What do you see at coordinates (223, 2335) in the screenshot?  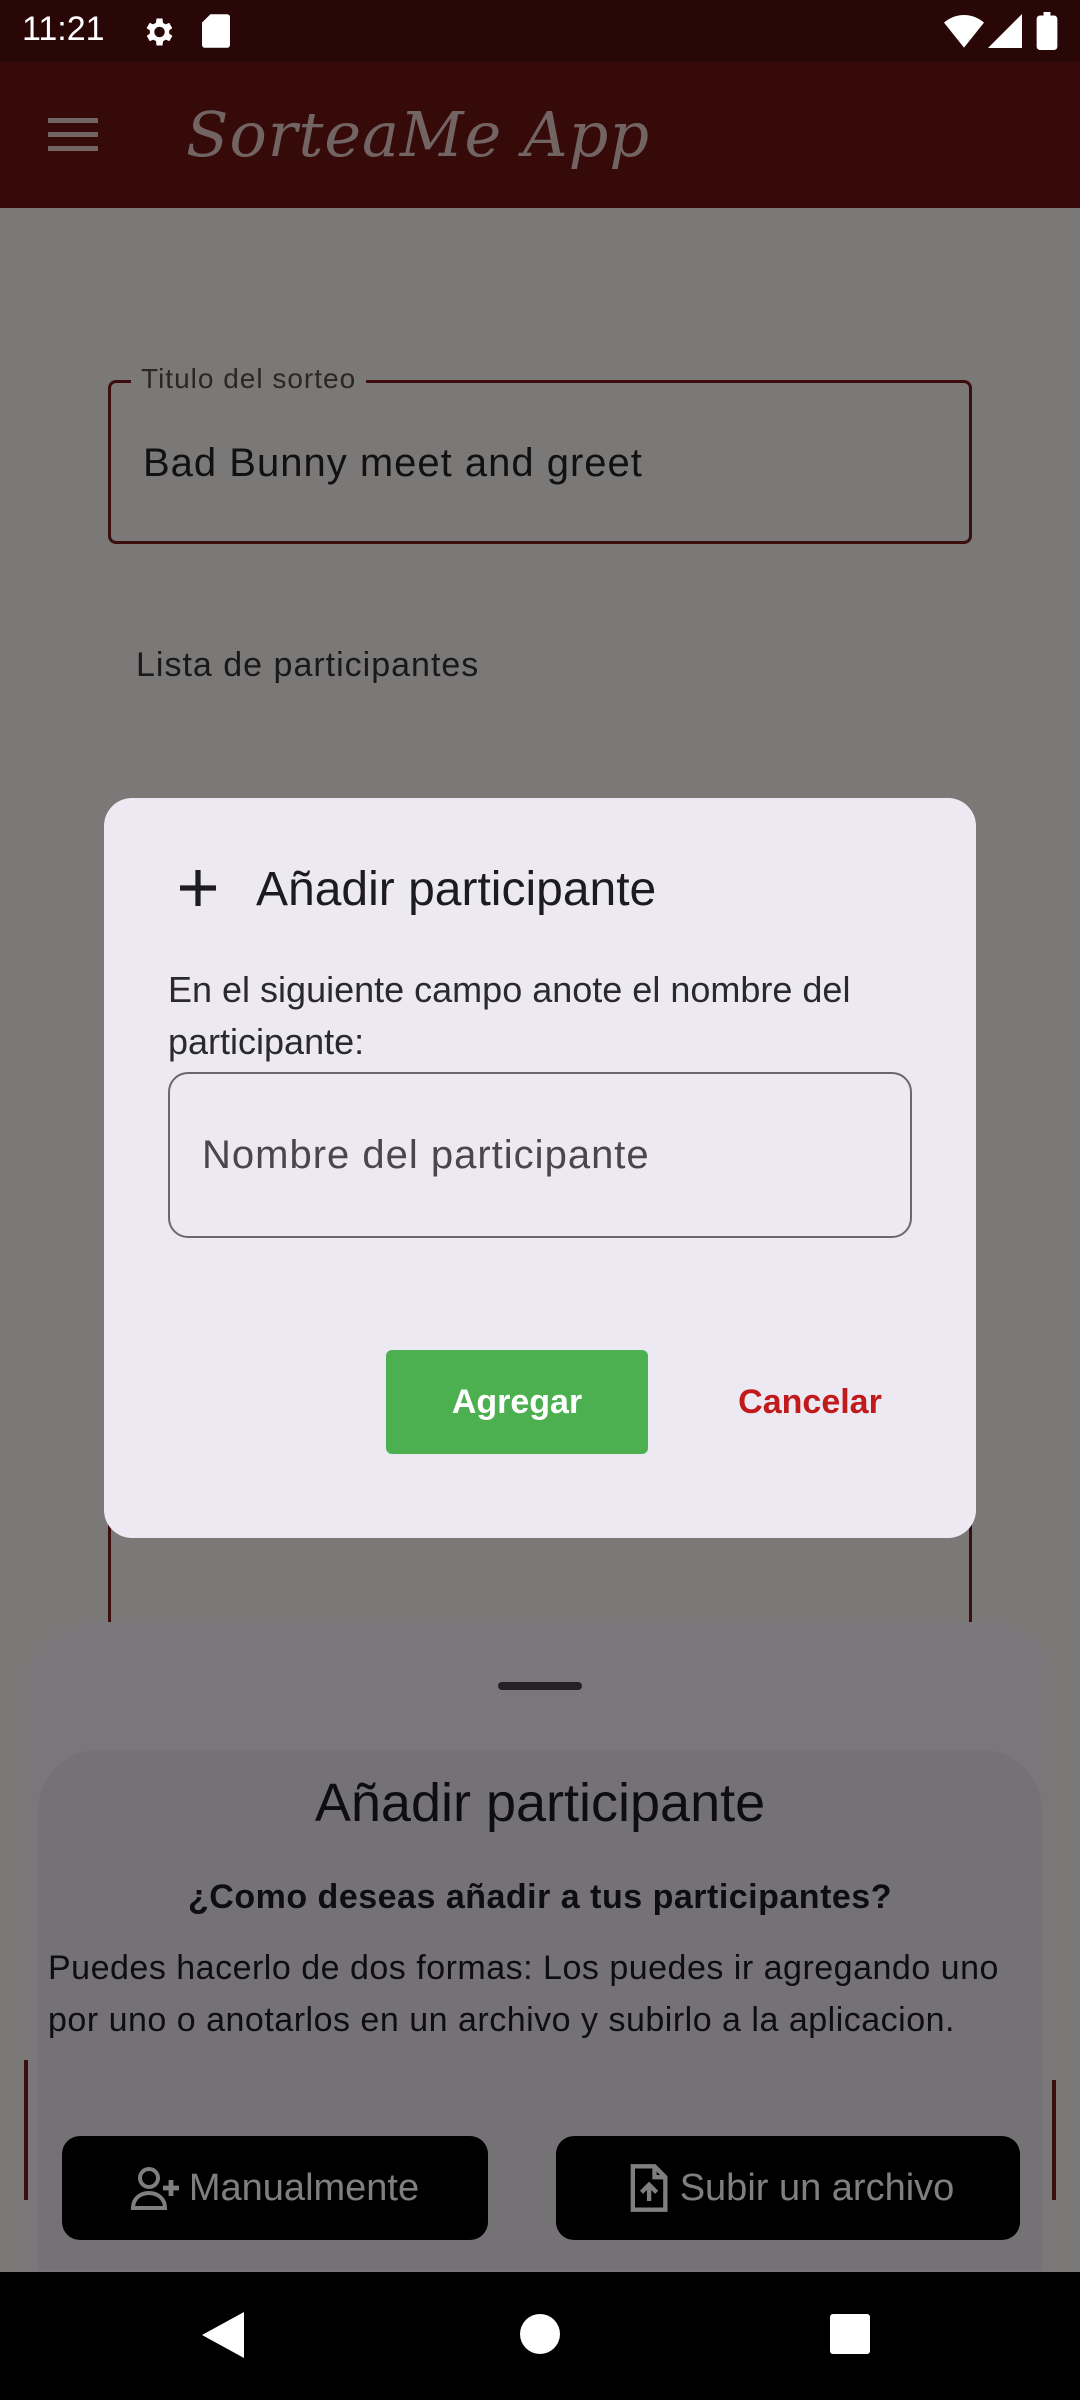 I see `back-icon` at bounding box center [223, 2335].